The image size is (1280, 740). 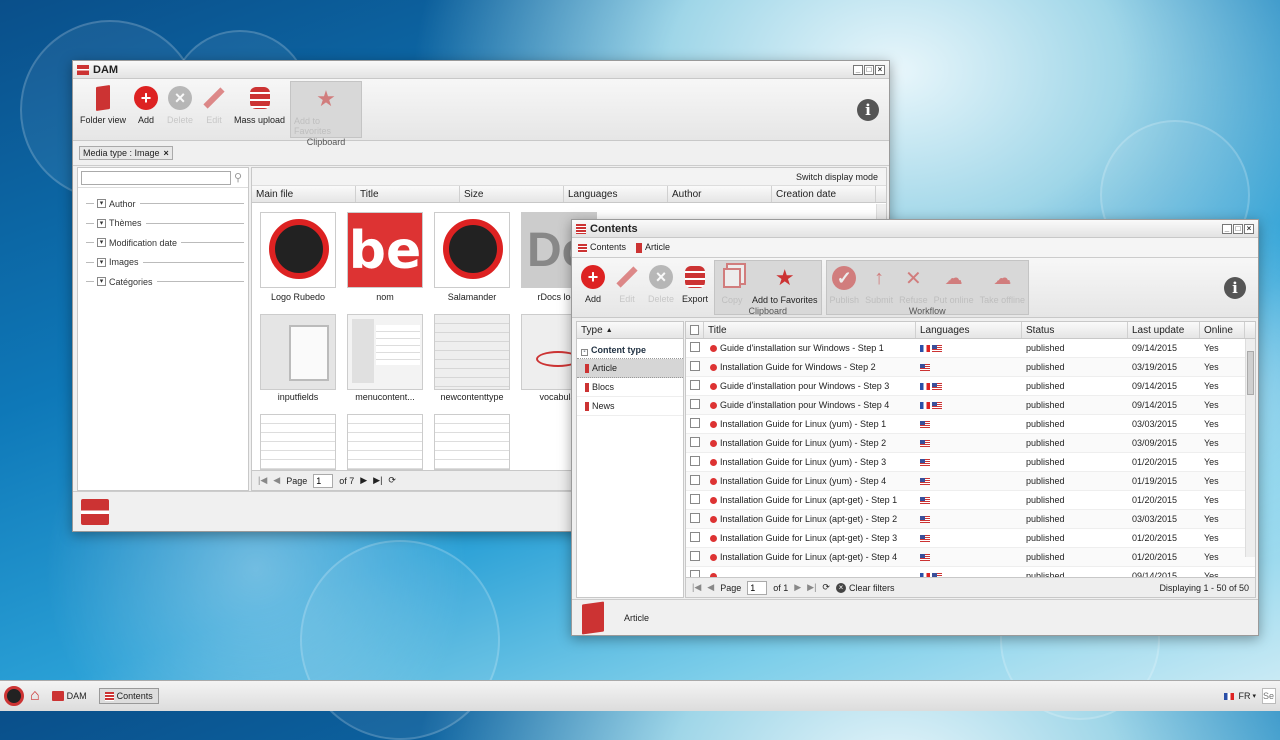 What do you see at coordinates (1240, 696) in the screenshot?
I see `language-selector: FR ▾` at bounding box center [1240, 696].